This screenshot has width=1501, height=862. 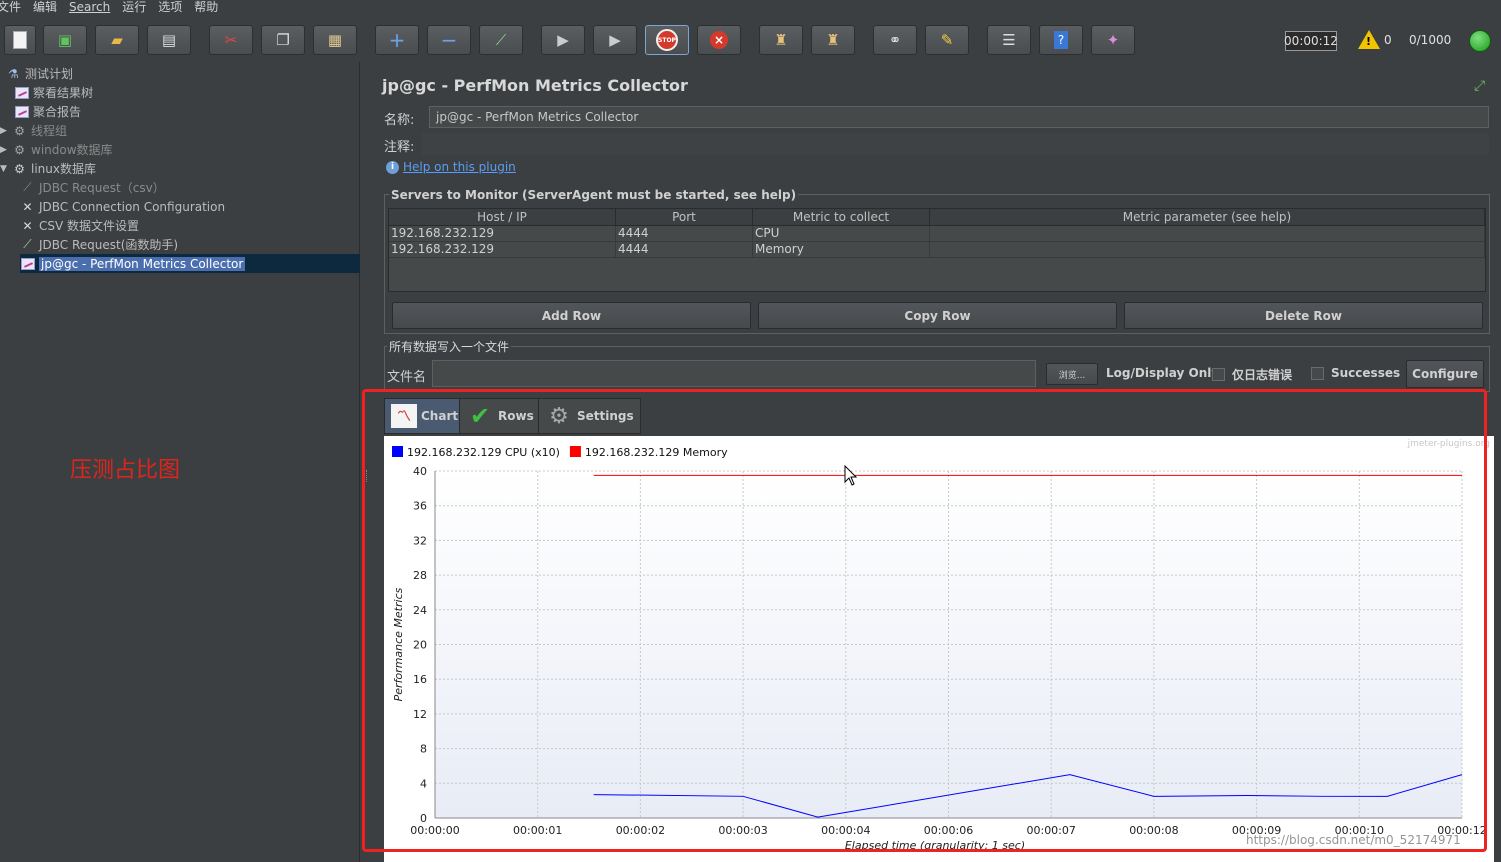 I want to click on table-row: 192.168.232.129 4444 CPU, so click(x=937, y=234).